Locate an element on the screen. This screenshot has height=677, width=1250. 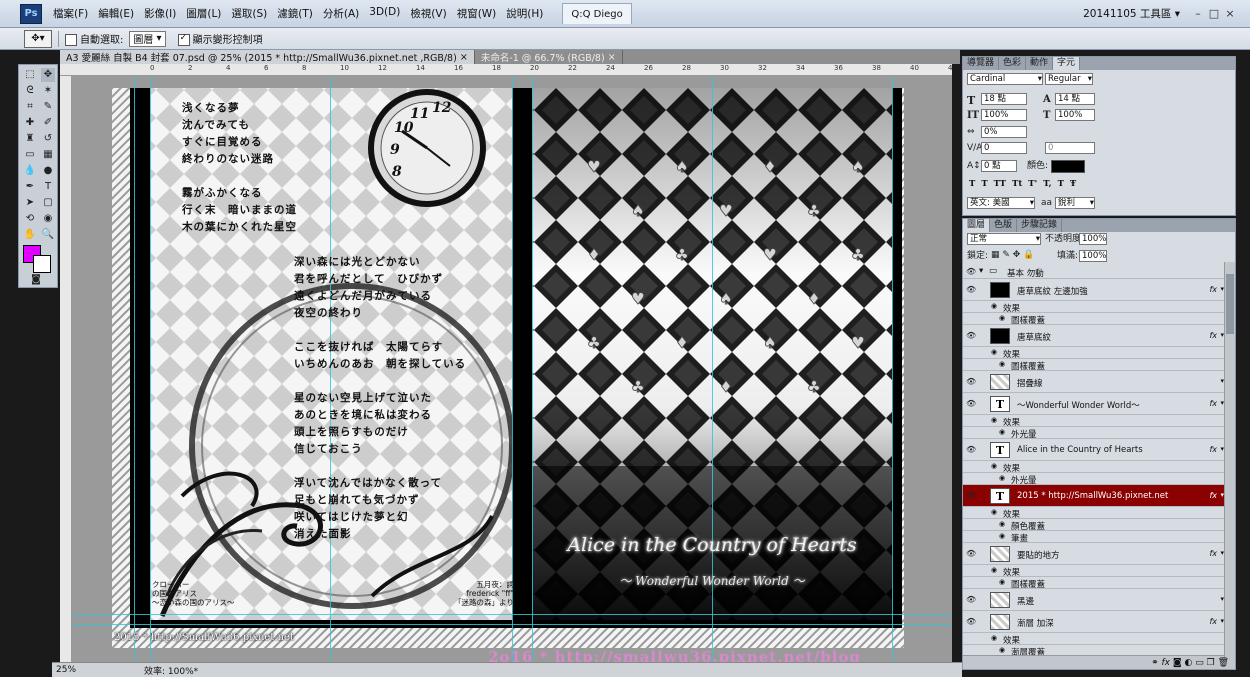
panel-tab: 步驟記錄 is located at coordinates (1040, 225).